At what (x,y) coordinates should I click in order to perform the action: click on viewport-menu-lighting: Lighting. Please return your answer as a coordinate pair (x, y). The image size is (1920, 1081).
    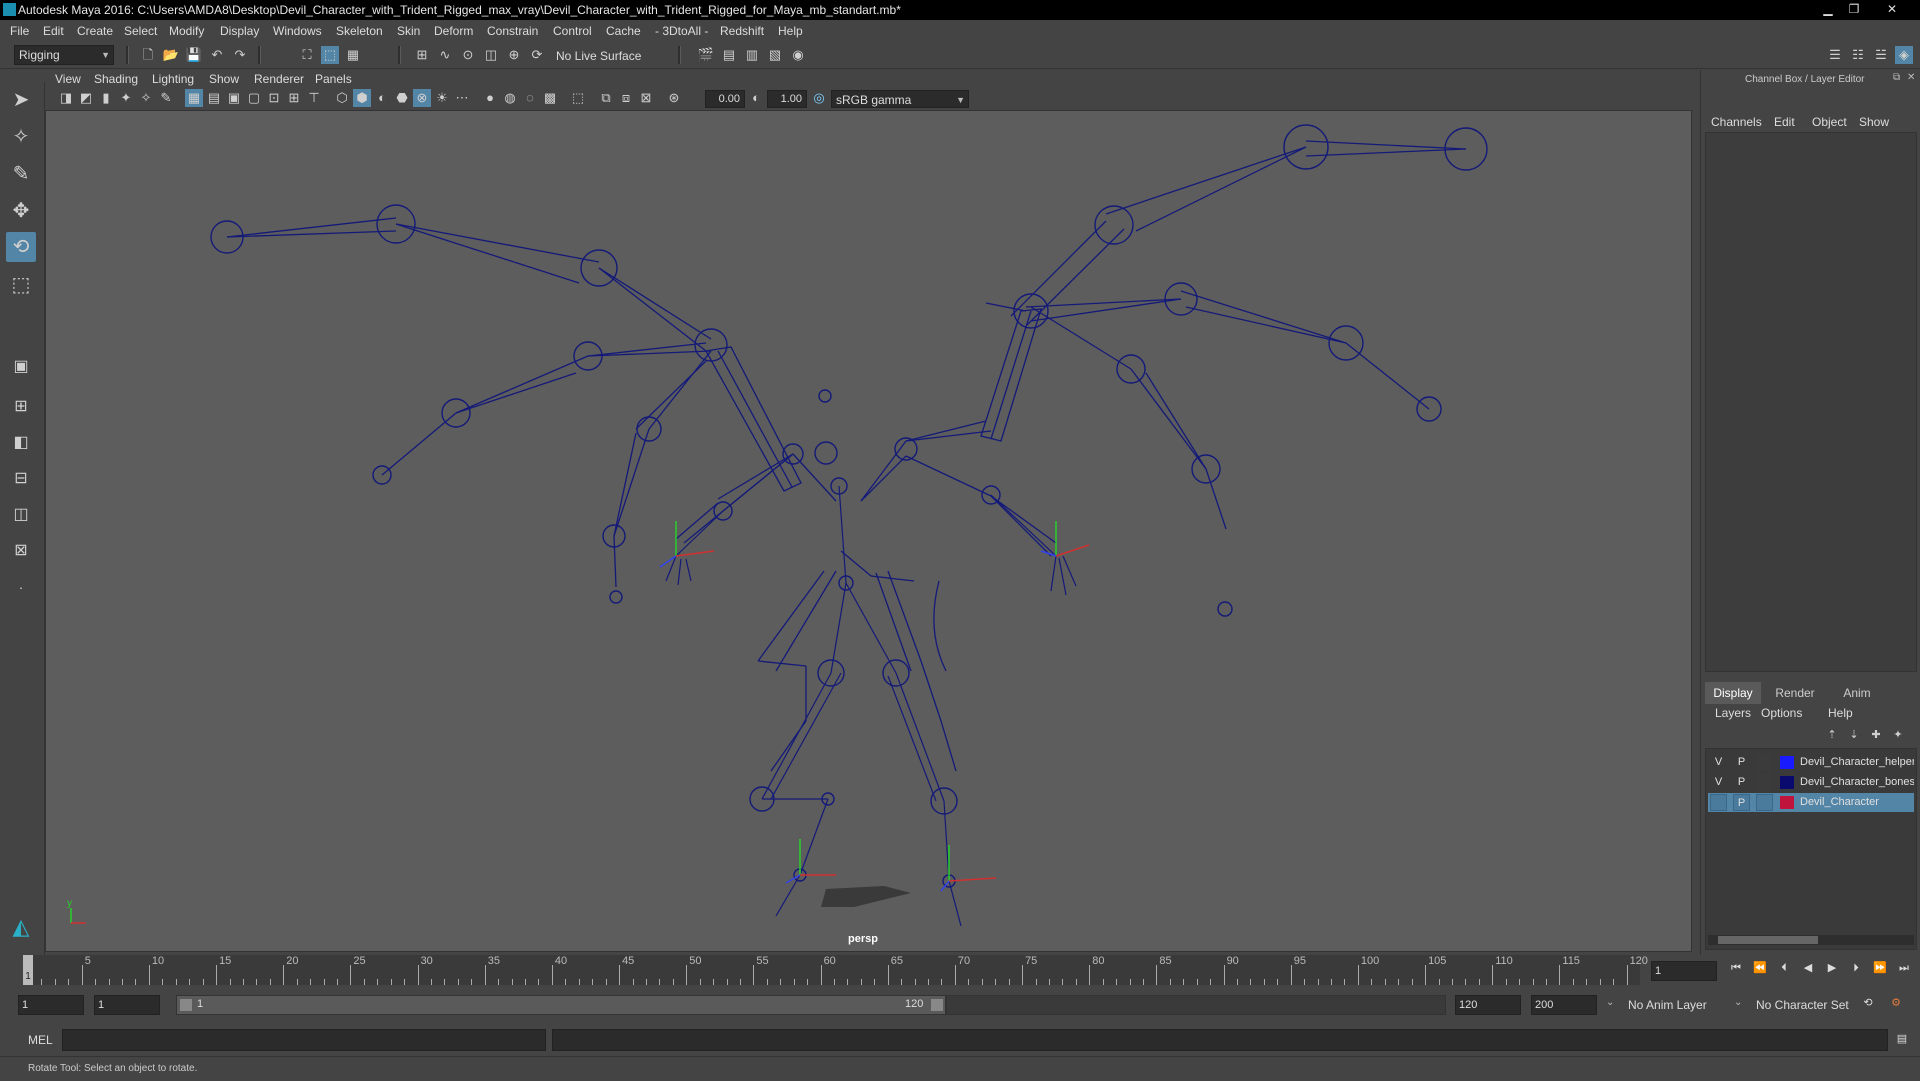
    Looking at the image, I should click on (173, 79).